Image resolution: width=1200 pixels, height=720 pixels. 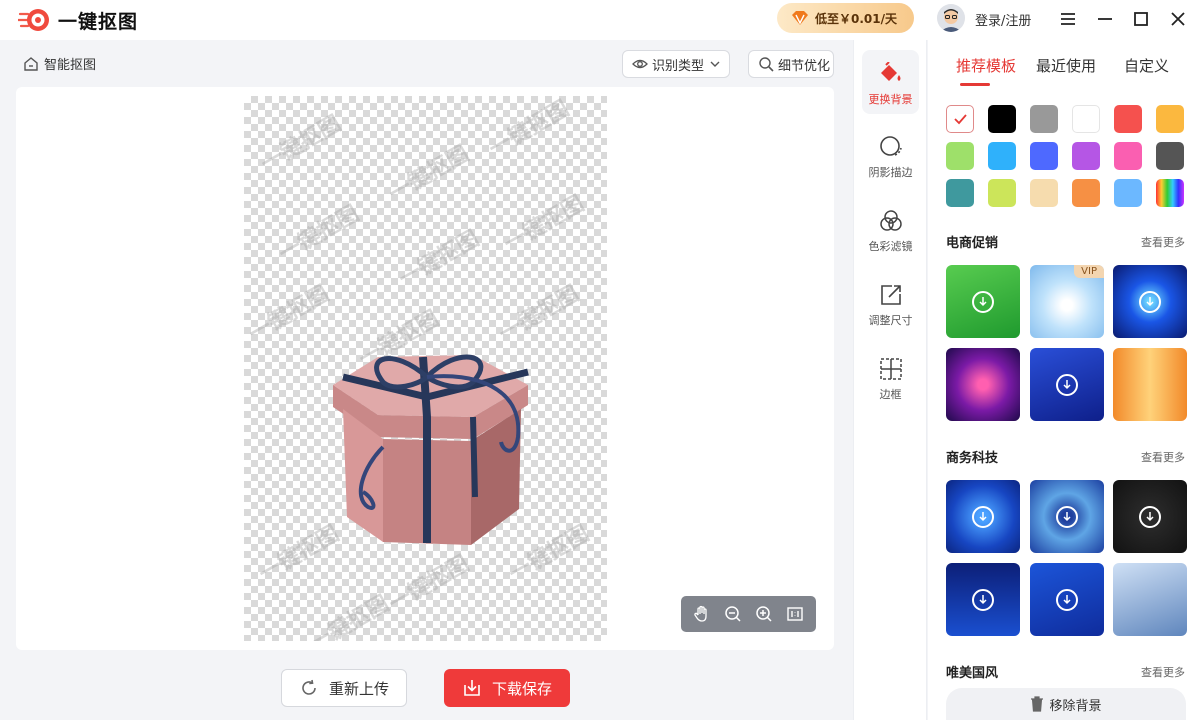 I want to click on tool-resize: 调整尺寸, so click(x=890, y=303).